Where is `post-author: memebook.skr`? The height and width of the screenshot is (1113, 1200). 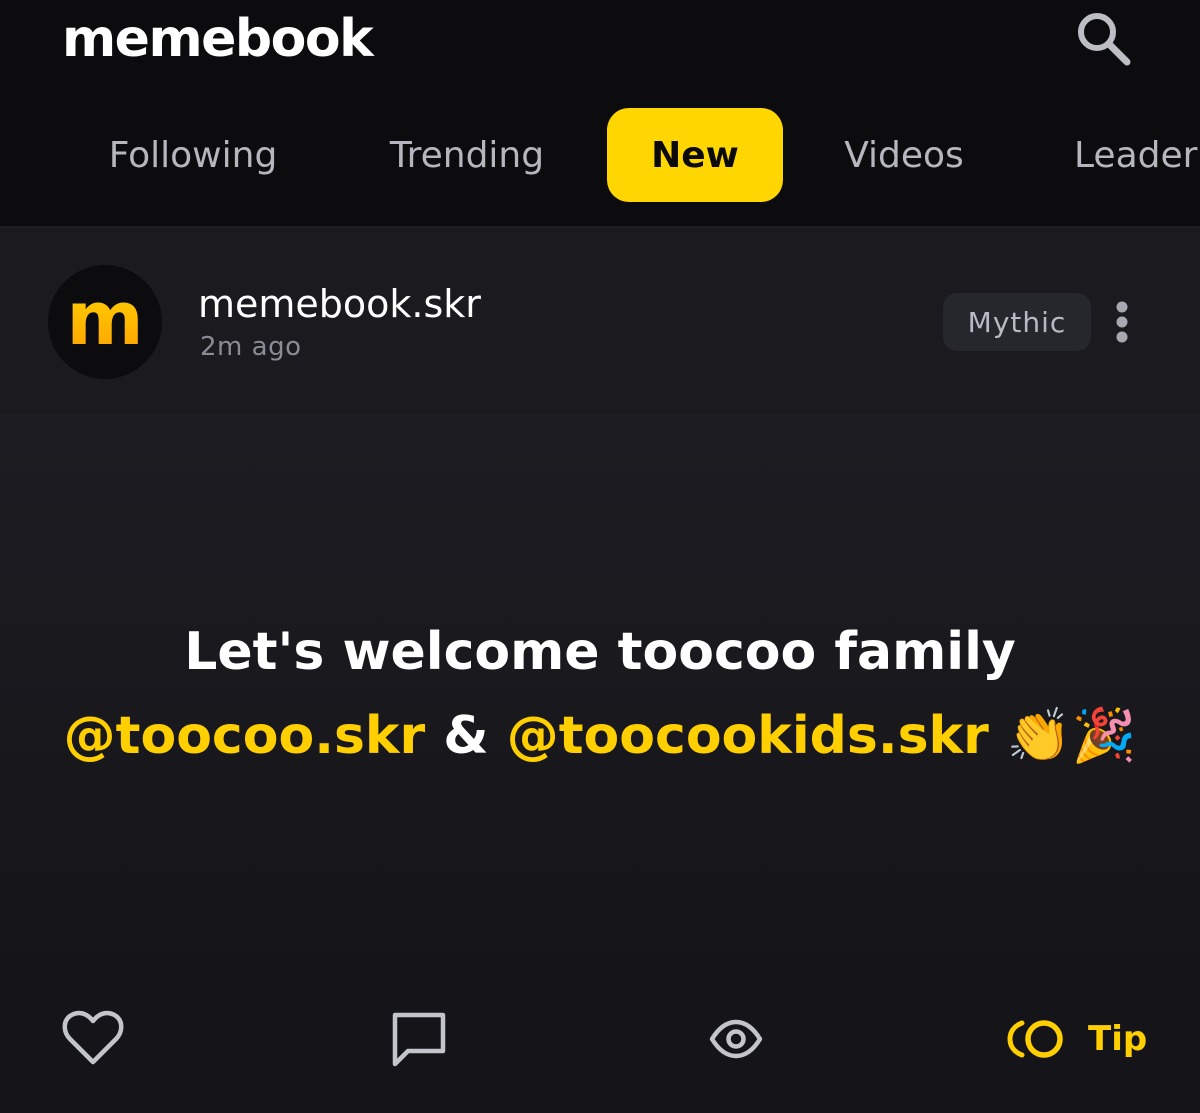
post-author: memebook.skr is located at coordinates (339, 304).